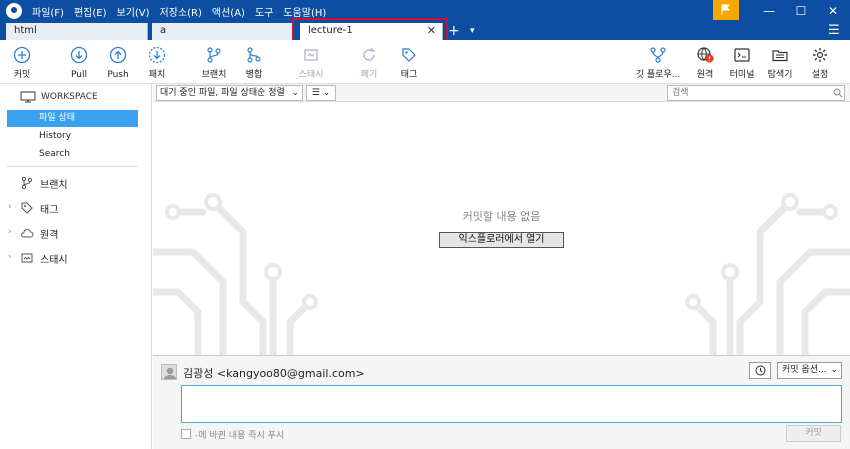  What do you see at coordinates (820, 55) in the screenshot?
I see `gear-icon` at bounding box center [820, 55].